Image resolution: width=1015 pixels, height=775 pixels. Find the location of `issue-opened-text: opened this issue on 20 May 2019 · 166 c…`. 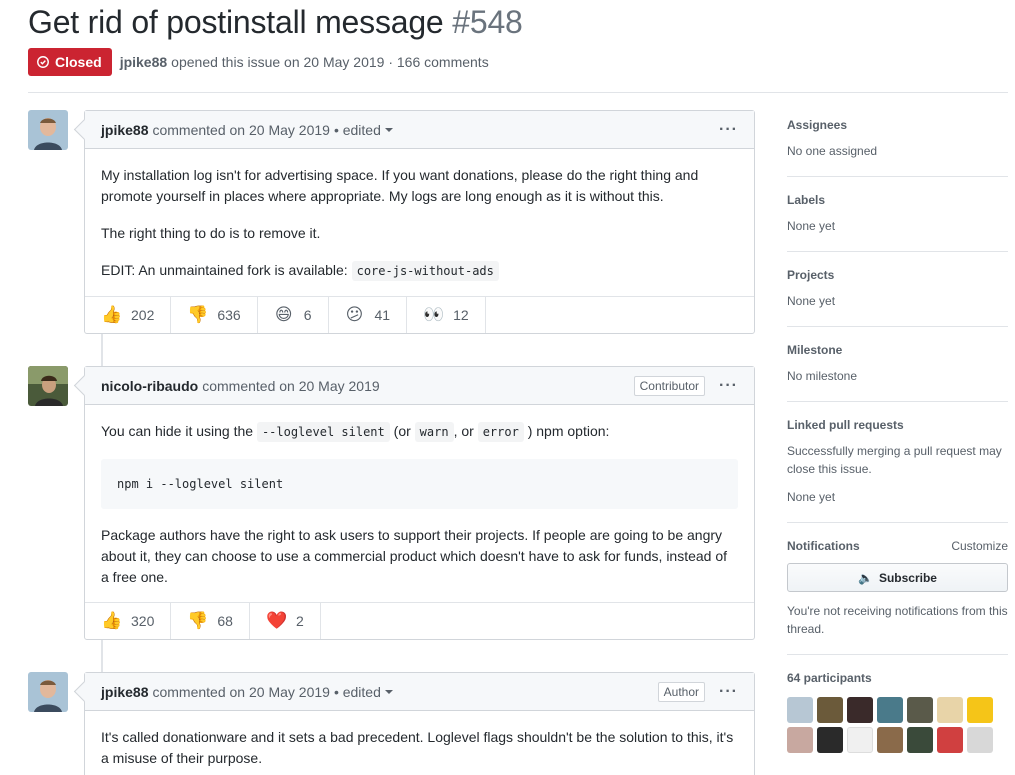

issue-opened-text: opened this issue on 20 May 2019 · 166 c… is located at coordinates (330, 62).